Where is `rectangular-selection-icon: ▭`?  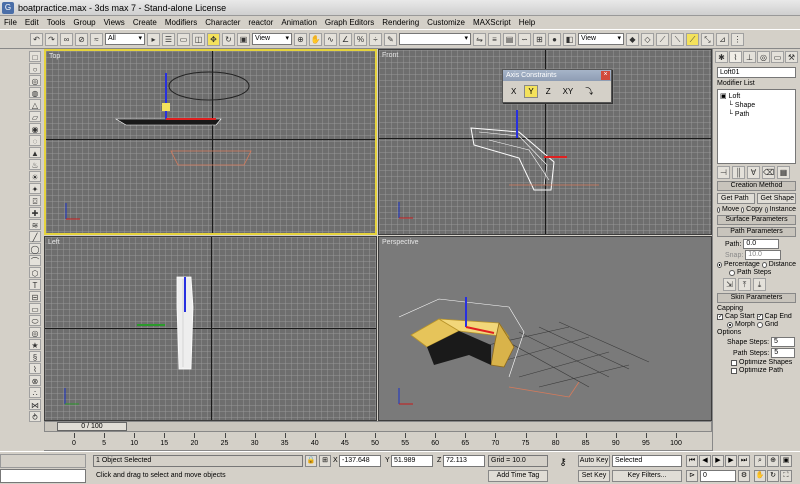
rectangular-selection-icon: ▭ is located at coordinates (183, 39).